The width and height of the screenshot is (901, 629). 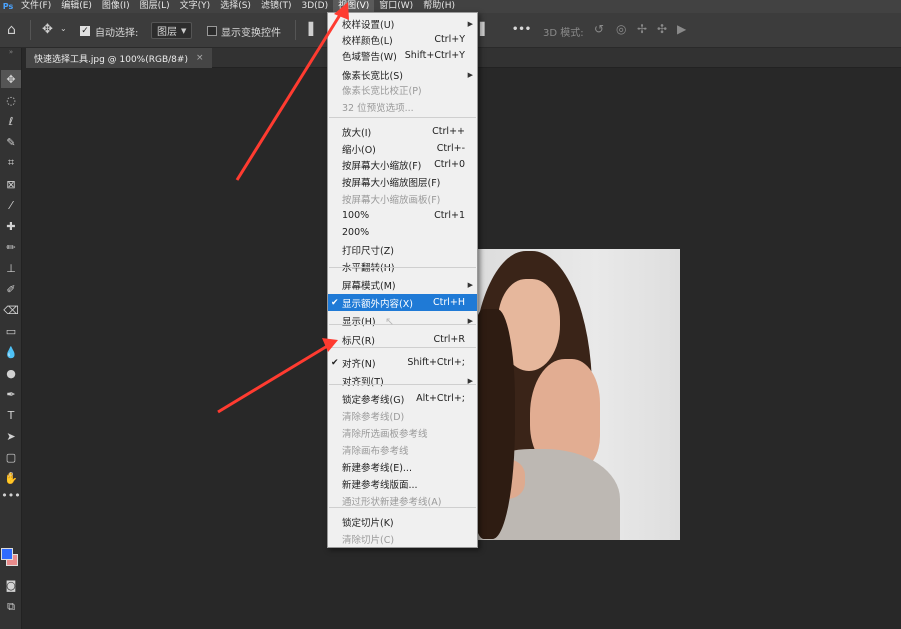 What do you see at coordinates (276, 6) in the screenshot?
I see `menu-6: 滤镜(T)` at bounding box center [276, 6].